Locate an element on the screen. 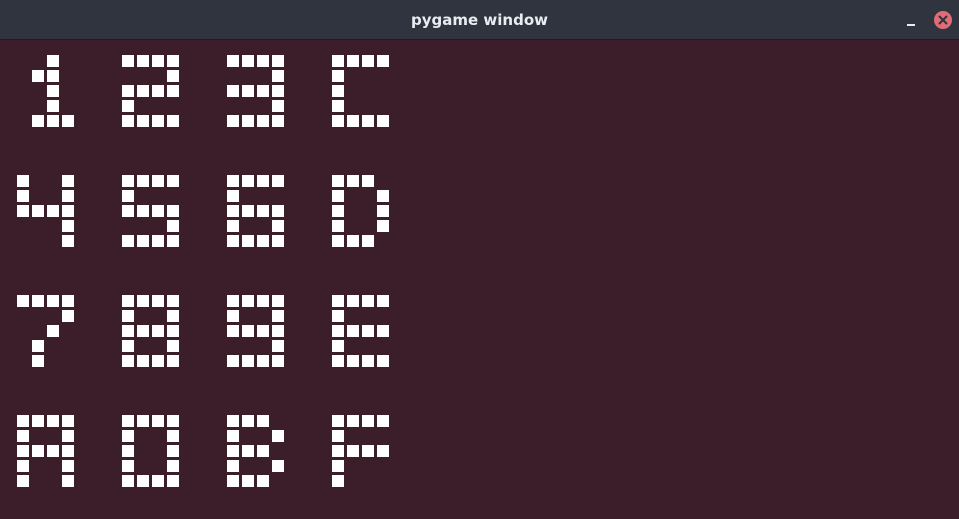 This screenshot has height=519, width=959. minimize-button is located at coordinates (911, 20).